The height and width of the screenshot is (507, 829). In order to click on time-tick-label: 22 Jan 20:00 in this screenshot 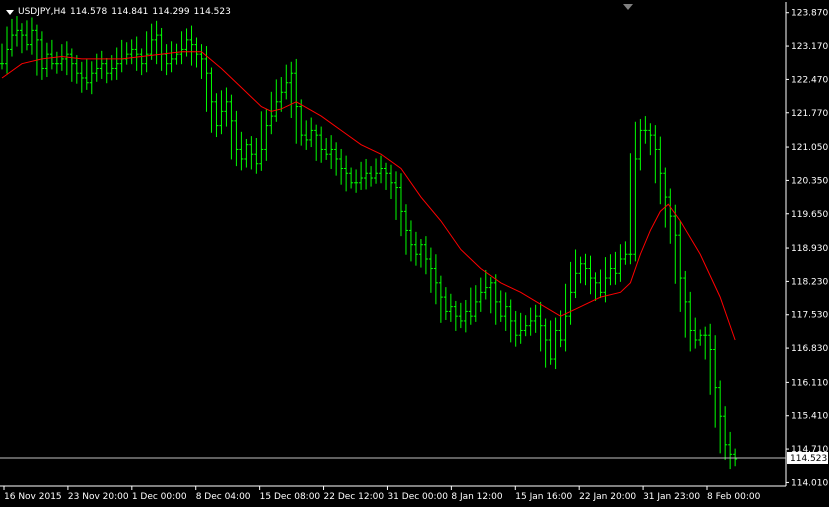, I will do `click(607, 497)`.